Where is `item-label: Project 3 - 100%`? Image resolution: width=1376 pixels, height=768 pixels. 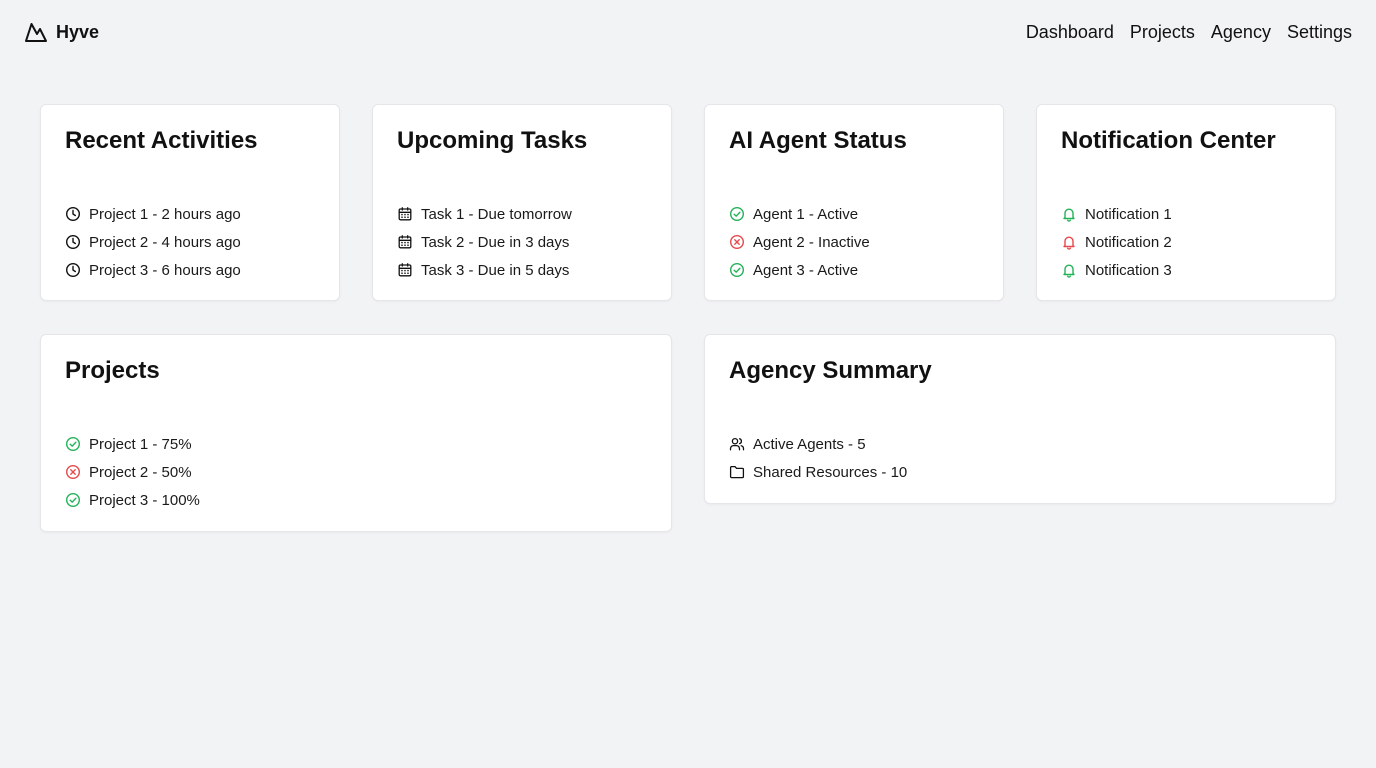
item-label: Project 3 - 100% is located at coordinates (144, 500).